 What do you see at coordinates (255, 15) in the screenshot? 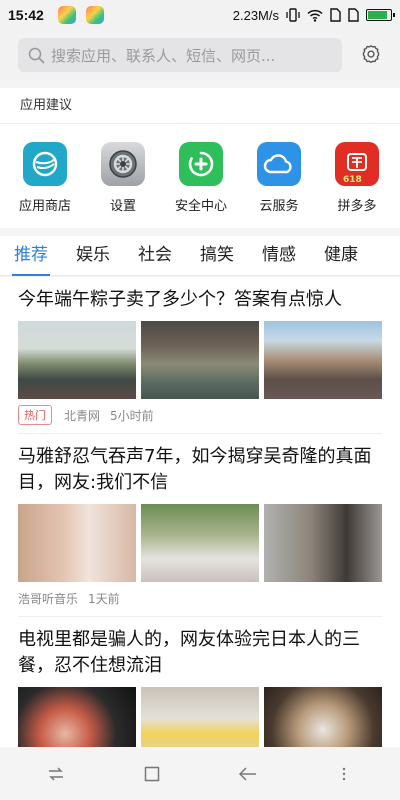
I see `network-speed: 2.23M/s` at bounding box center [255, 15].